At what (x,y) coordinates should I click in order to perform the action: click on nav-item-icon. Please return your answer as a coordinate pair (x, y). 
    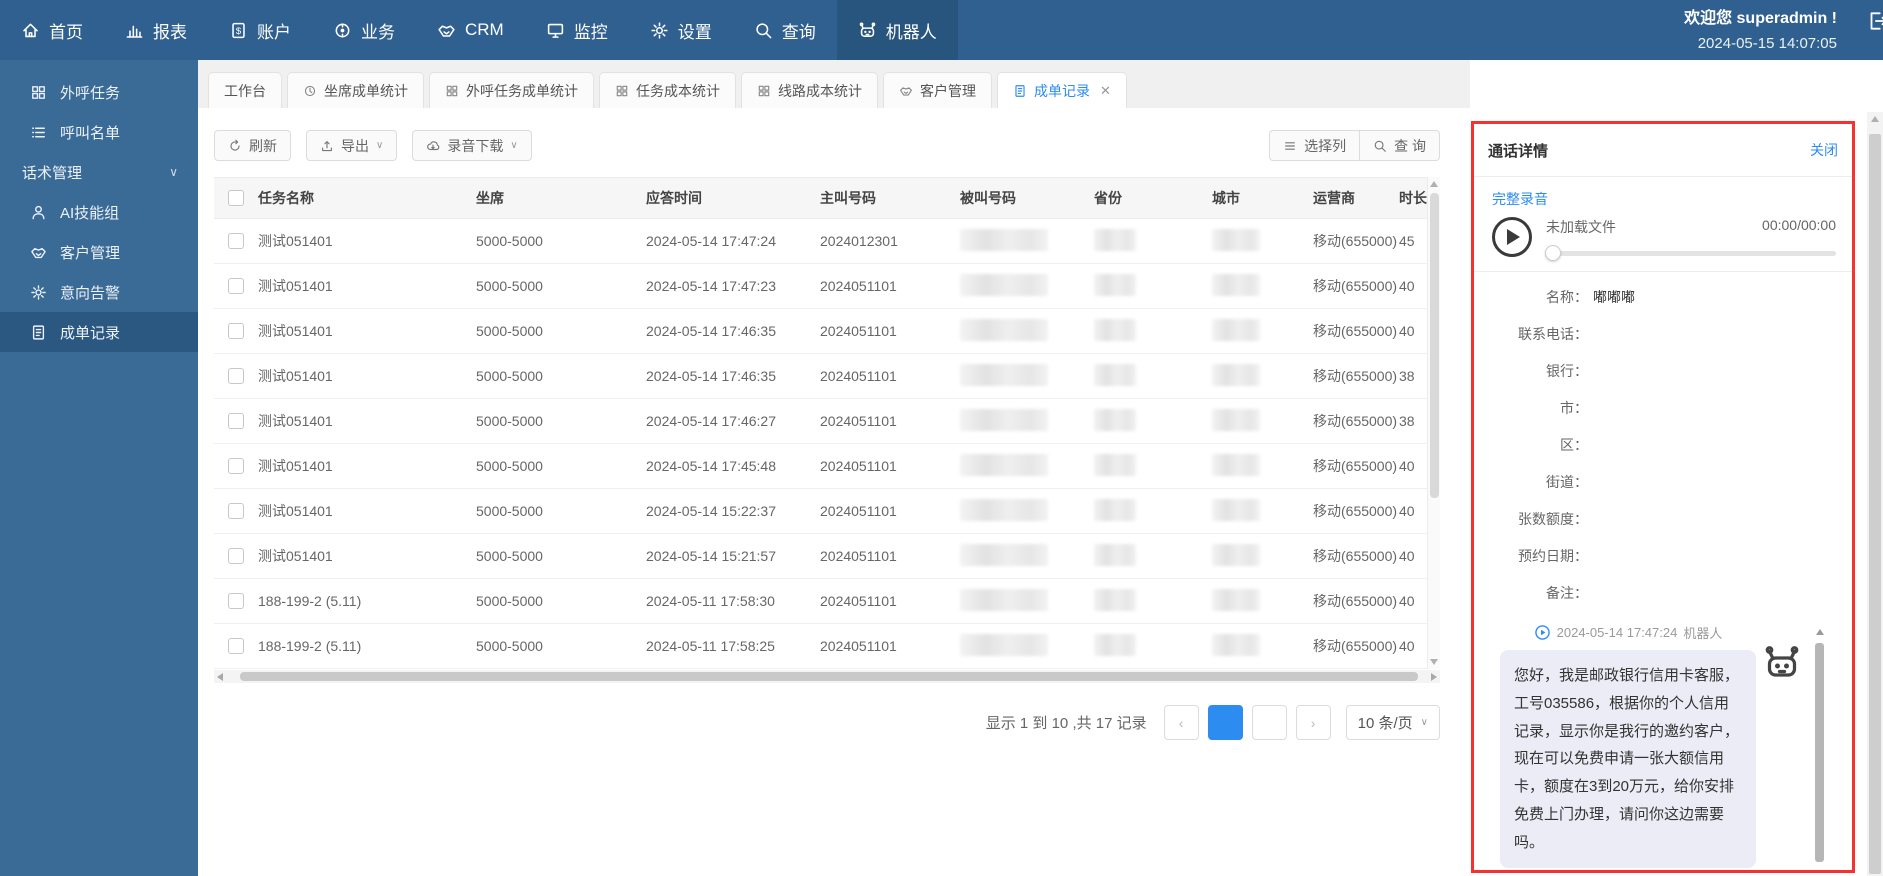
    Looking at the image, I should click on (867, 30).